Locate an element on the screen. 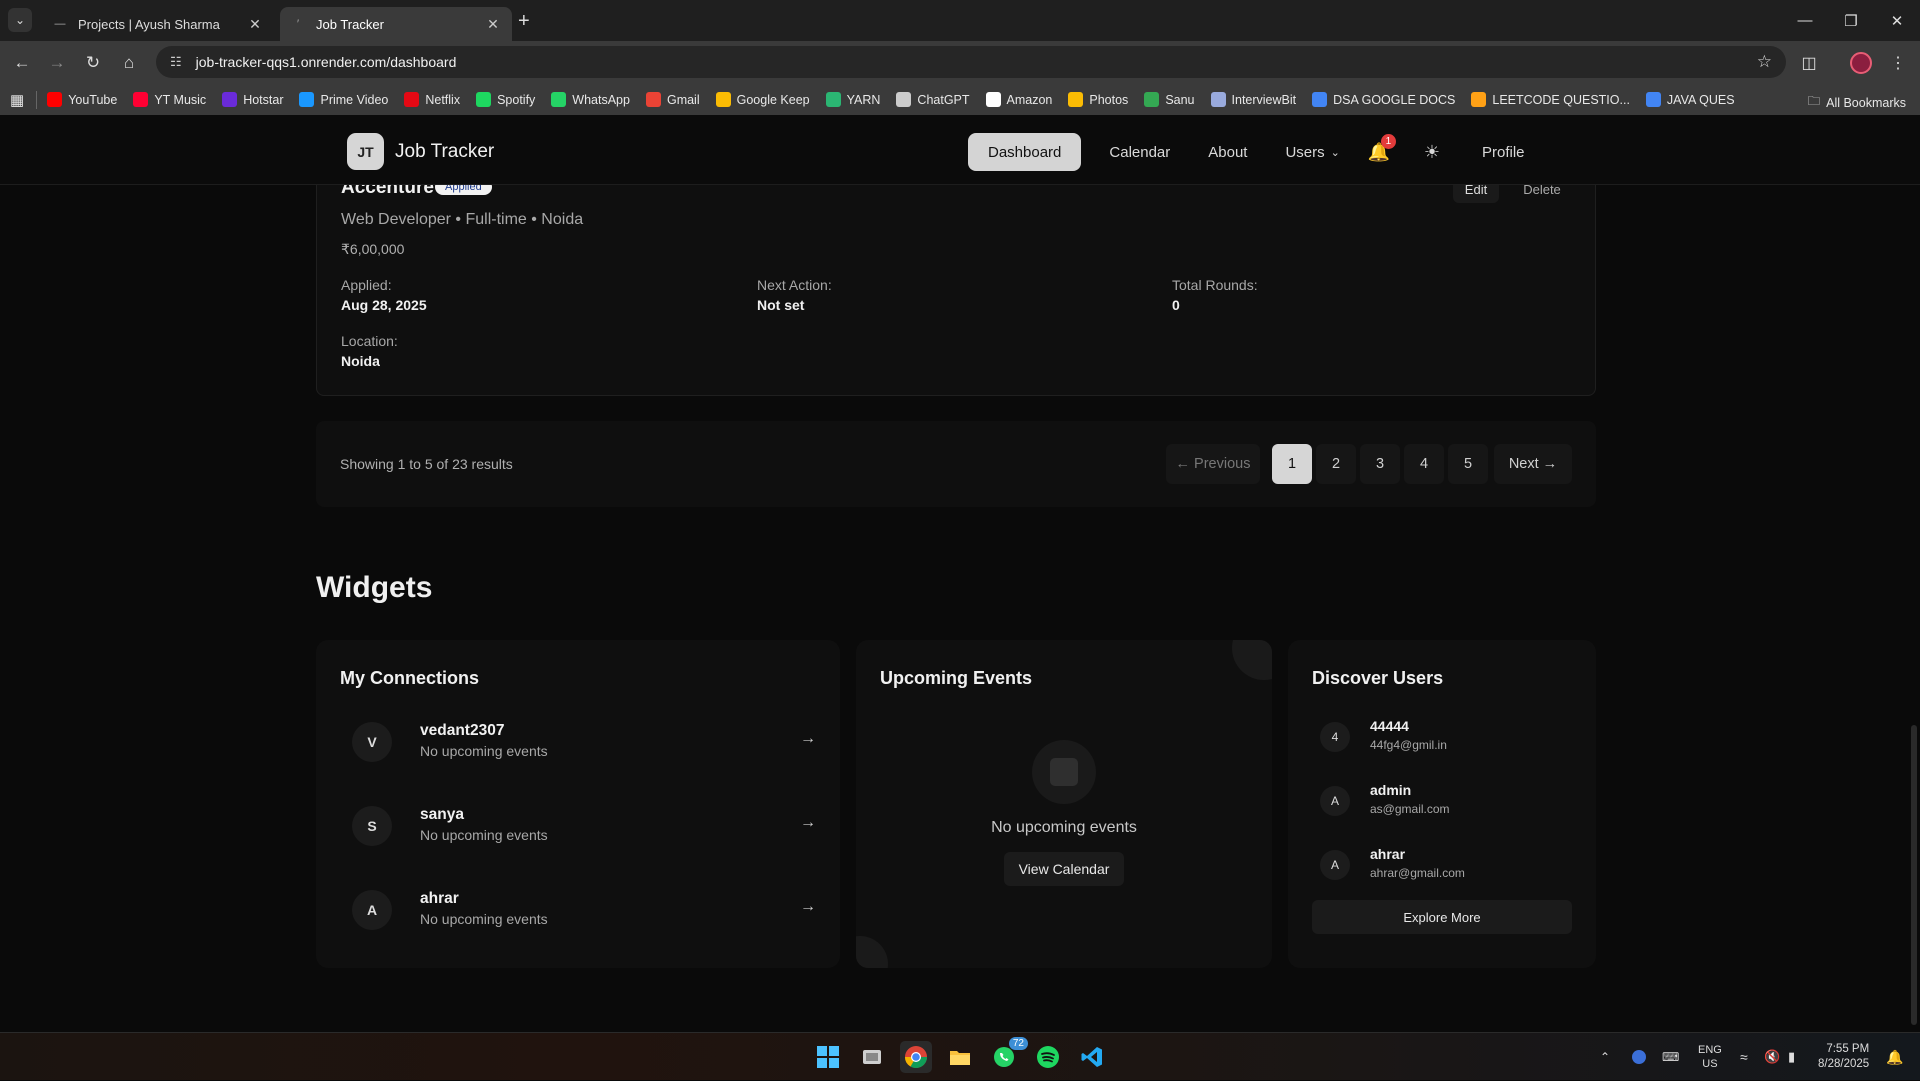 Image resolution: width=1920 pixels, height=1081 pixels. back-icon: ← is located at coordinates (22, 63).